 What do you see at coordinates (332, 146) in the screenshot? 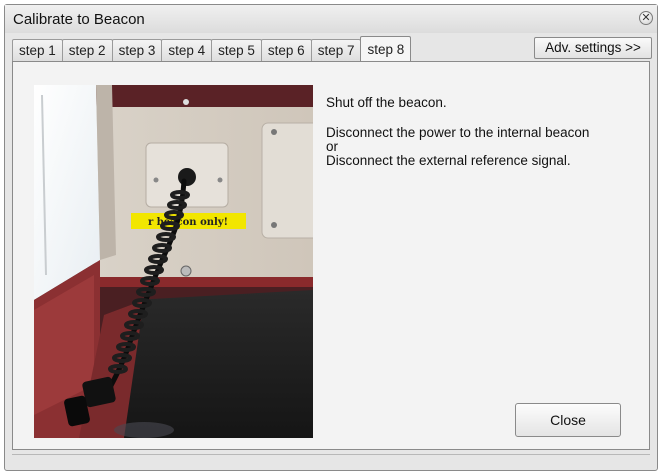
I see `instruction-or: or` at bounding box center [332, 146].